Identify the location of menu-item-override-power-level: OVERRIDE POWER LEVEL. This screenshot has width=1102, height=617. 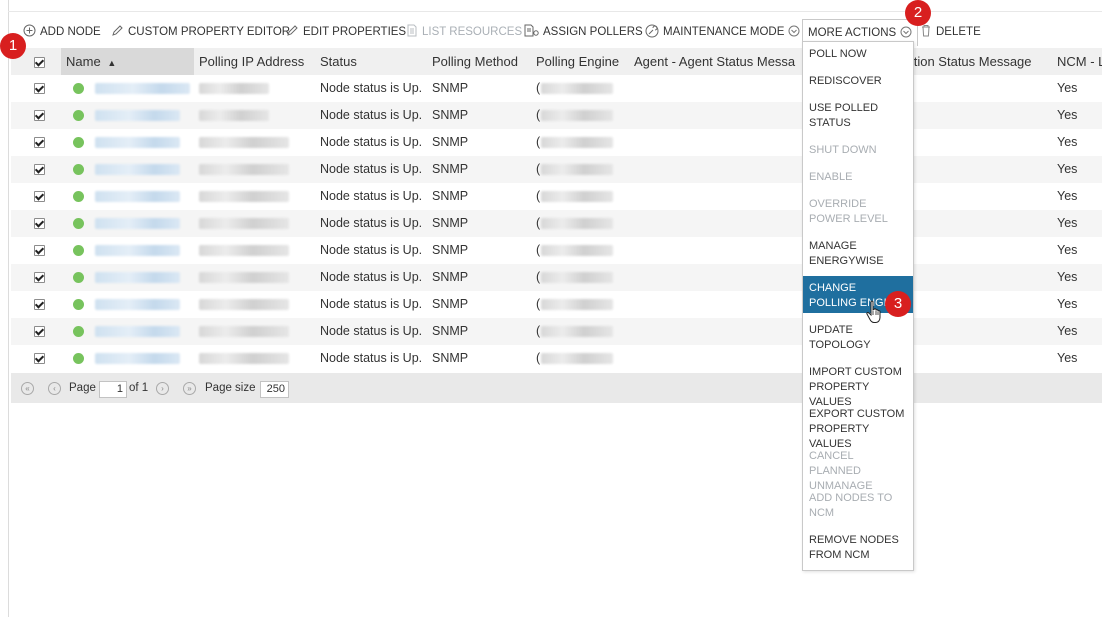
(858, 210).